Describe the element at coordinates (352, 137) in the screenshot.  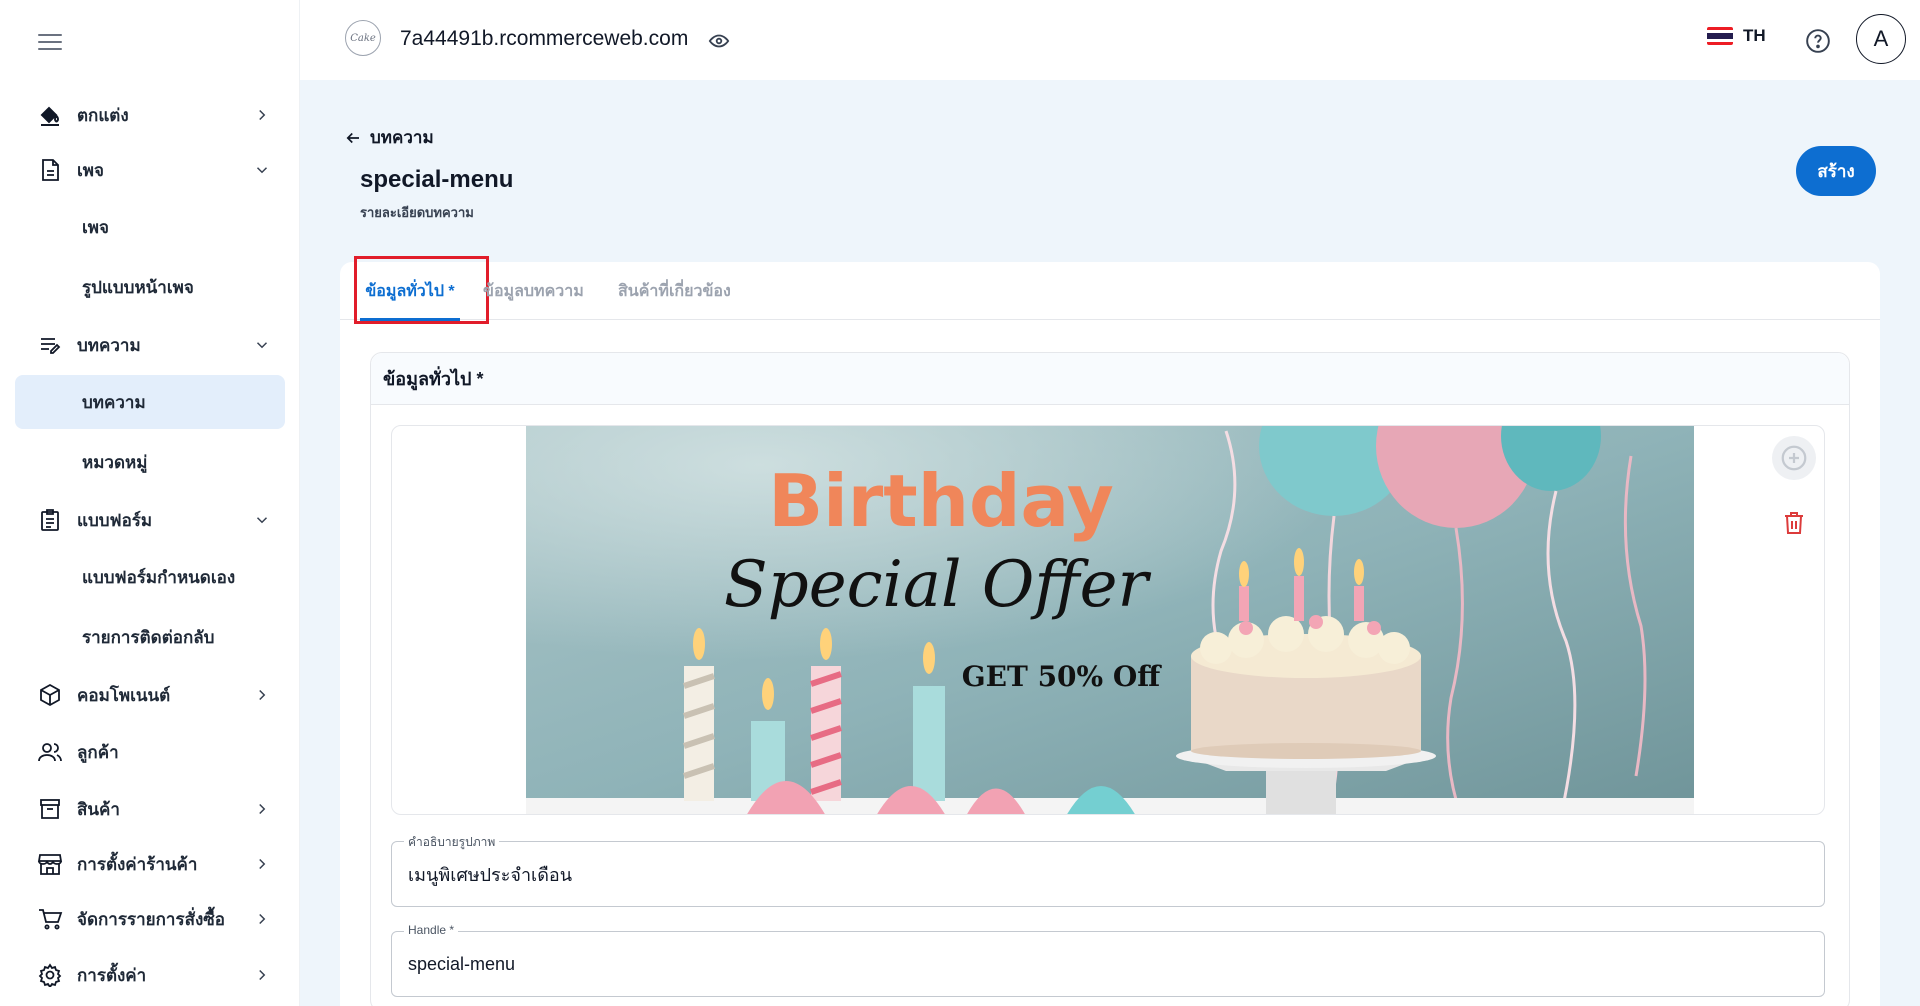
I see `arrow-left-icon` at that location.